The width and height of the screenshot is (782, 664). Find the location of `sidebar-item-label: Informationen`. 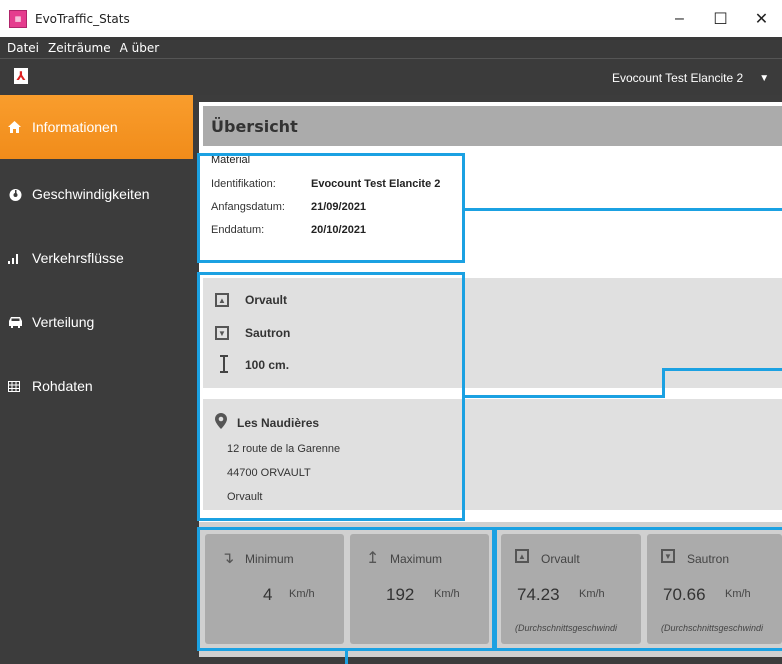

sidebar-item-label: Informationen is located at coordinates (75, 127).